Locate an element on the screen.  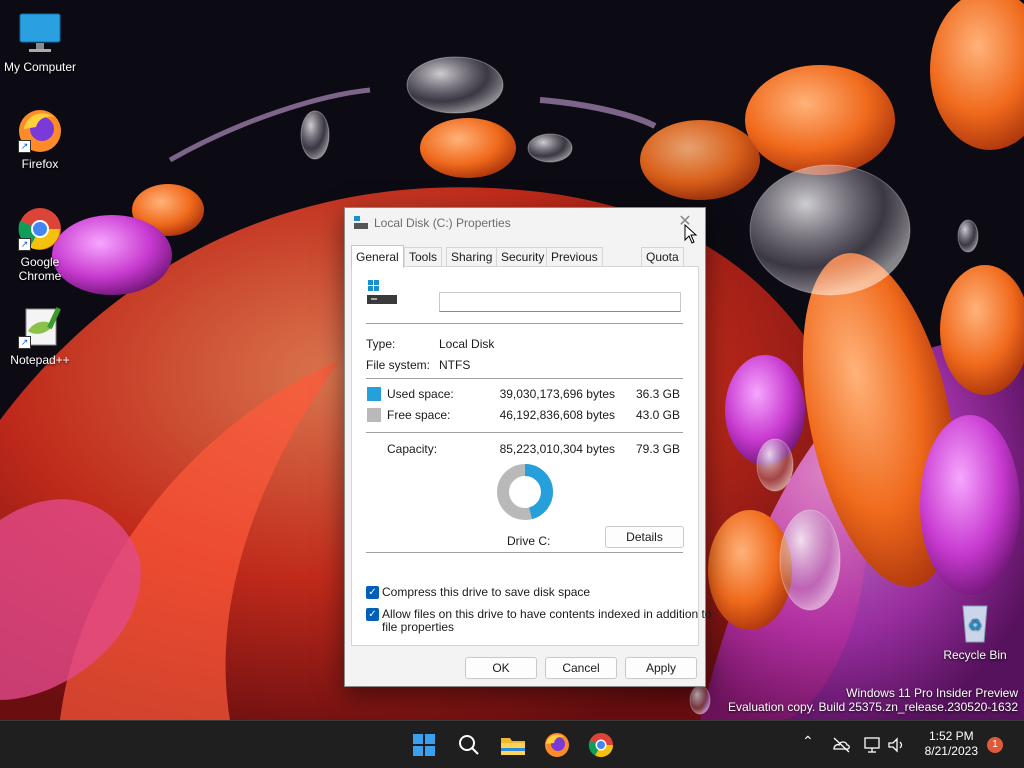
dialog-title: Local Disk (C:) Properties is located at coordinates (442, 223).